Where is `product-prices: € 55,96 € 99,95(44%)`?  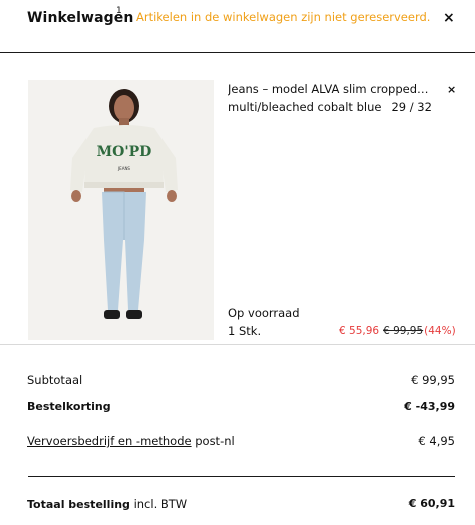
product-prices: € 55,96 € 99,95(44%) is located at coordinates (397, 331).